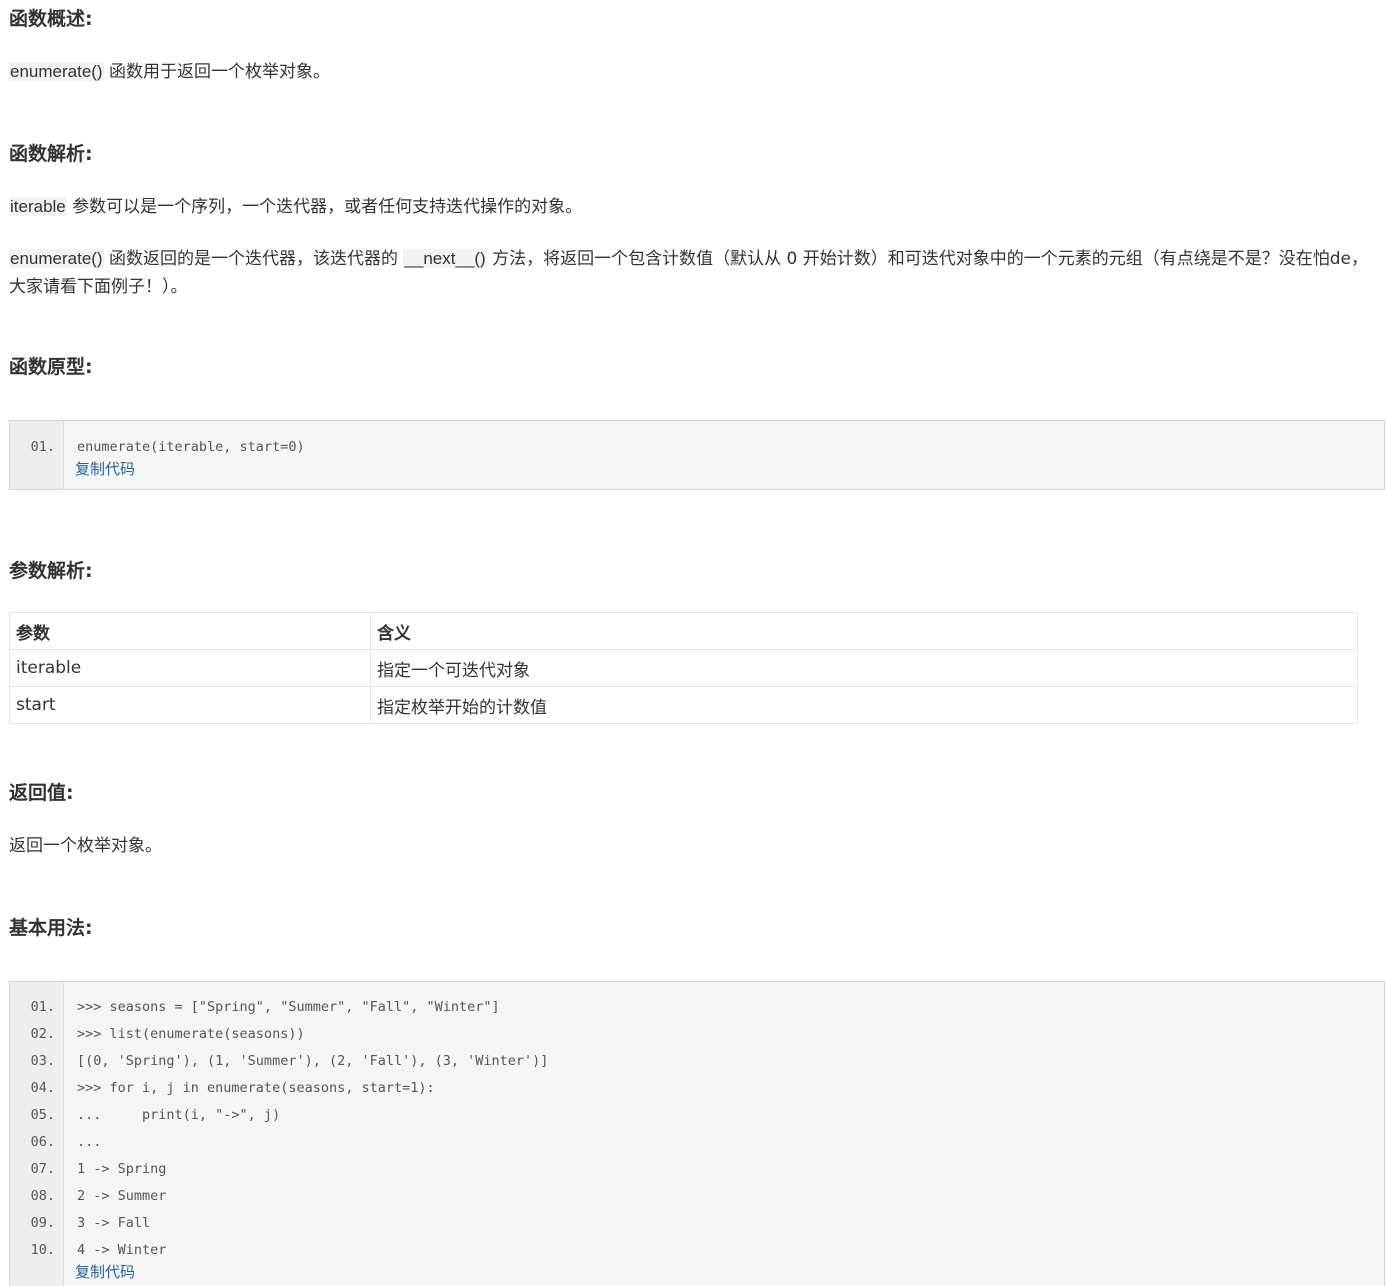  What do you see at coordinates (191, 1034) in the screenshot?
I see `code-line: >>> list(enumerate(seasons))` at bounding box center [191, 1034].